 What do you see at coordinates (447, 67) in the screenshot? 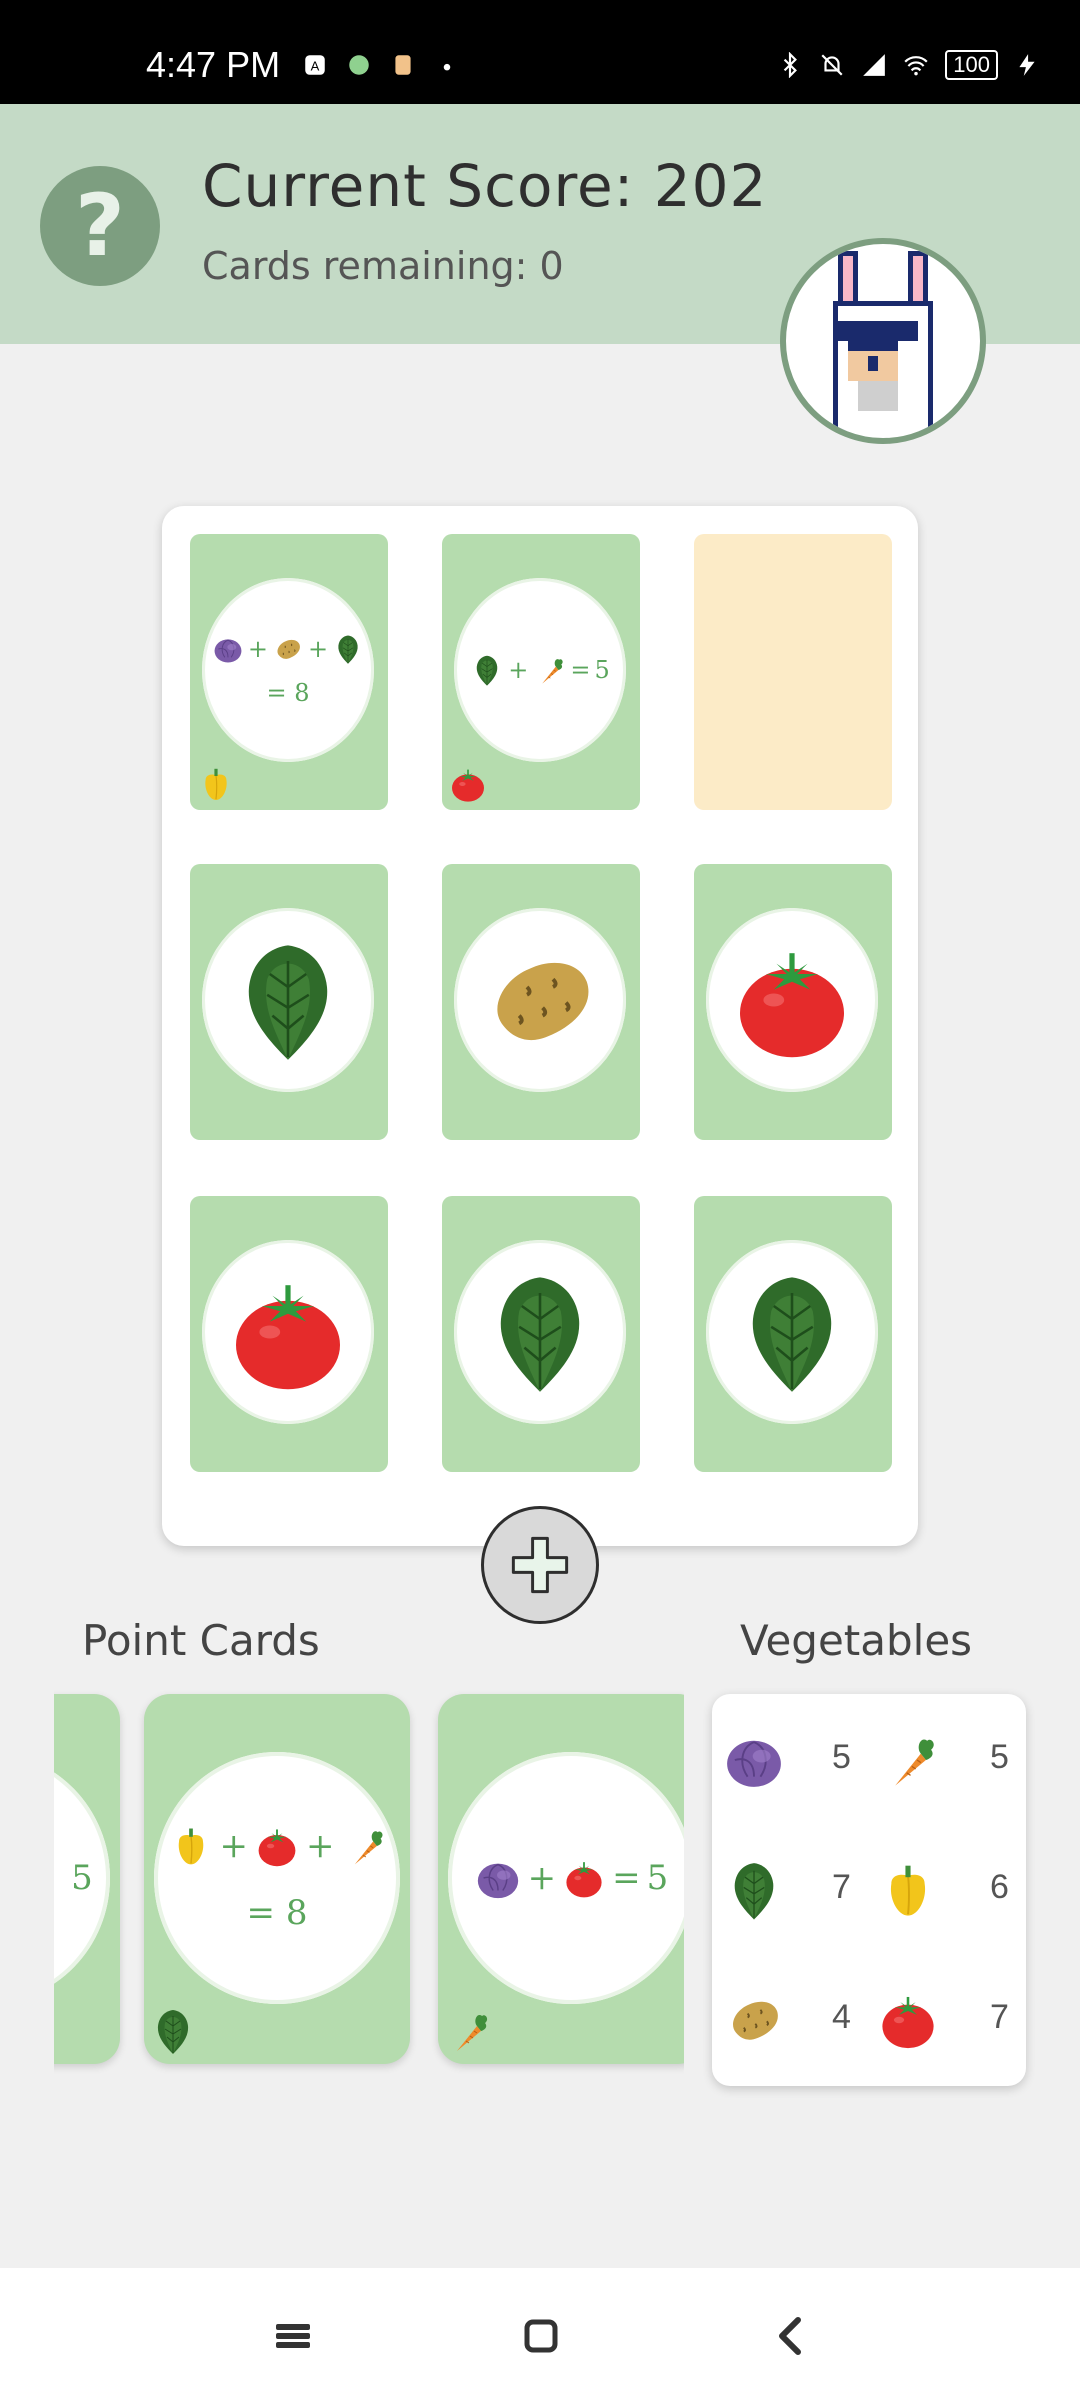
I see `more-notifications-icon` at bounding box center [447, 67].